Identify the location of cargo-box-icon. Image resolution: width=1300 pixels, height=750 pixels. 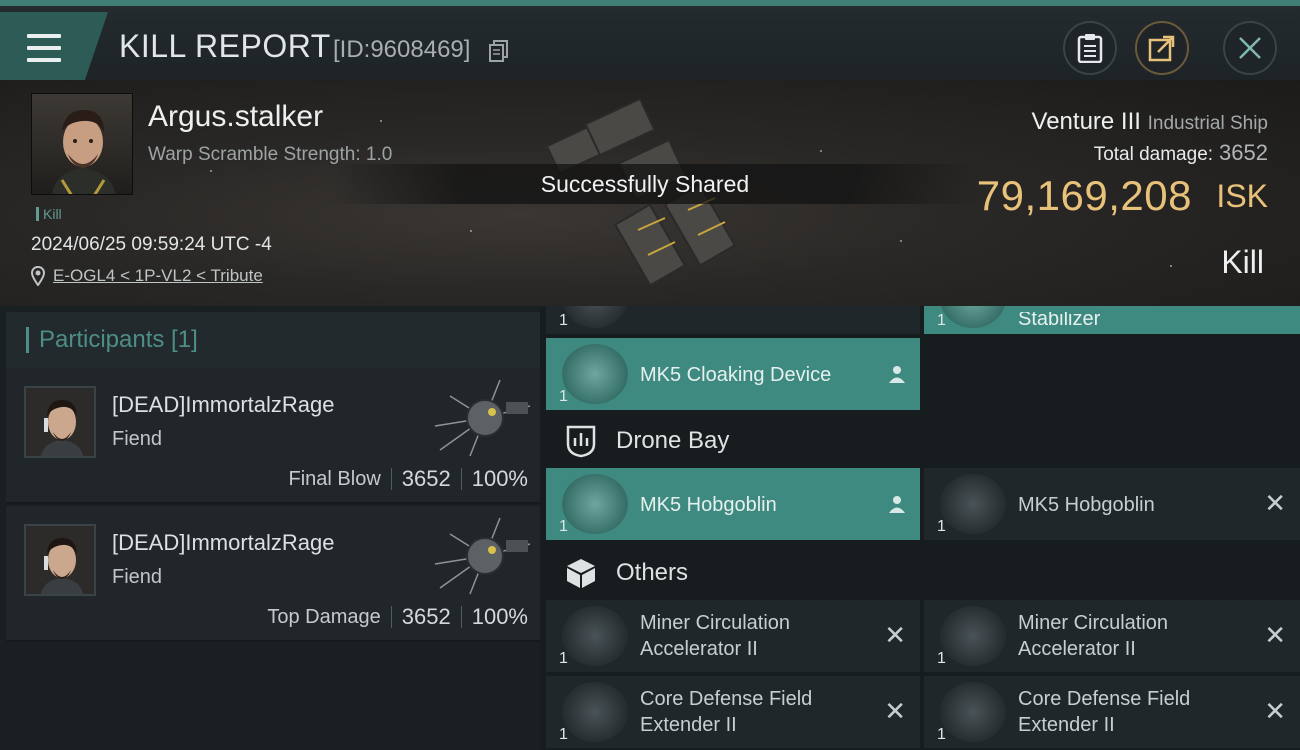
(581, 573).